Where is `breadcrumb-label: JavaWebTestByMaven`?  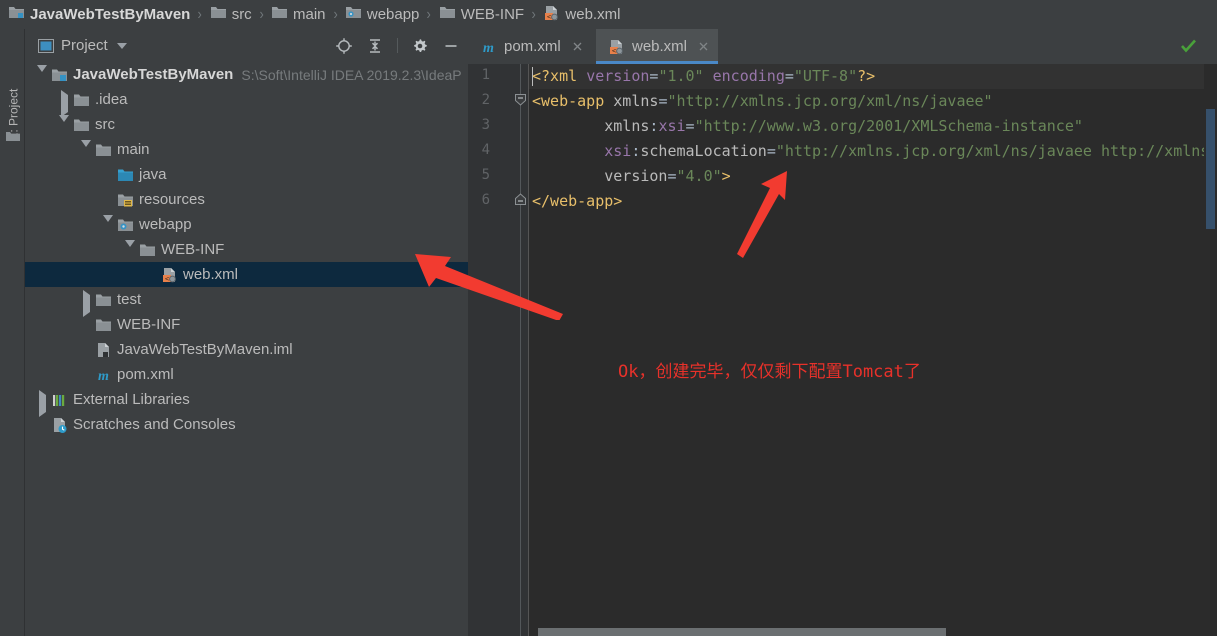 breadcrumb-label: JavaWebTestByMaven is located at coordinates (110, 14).